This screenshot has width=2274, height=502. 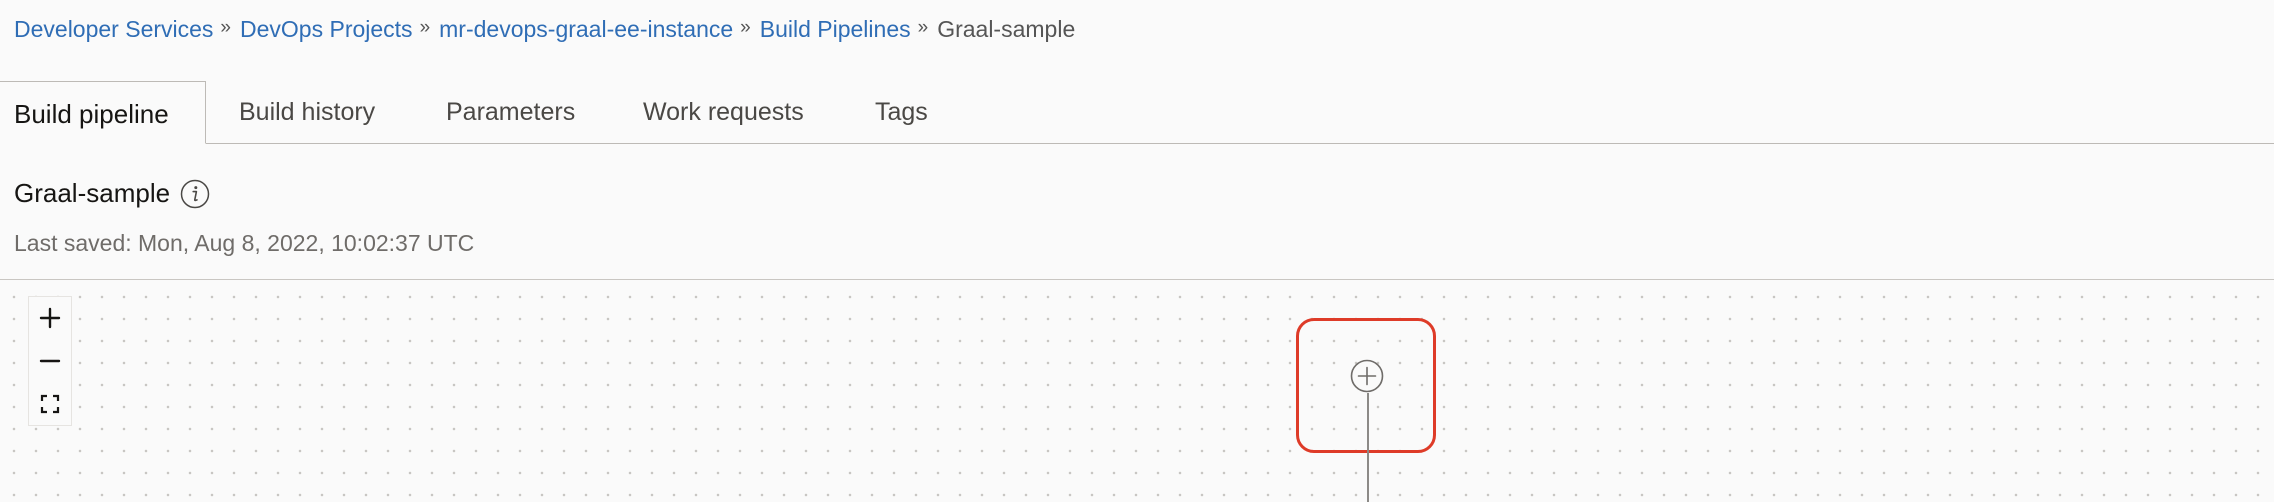 I want to click on pipeline-header: Graal-sample, so click(x=112, y=193).